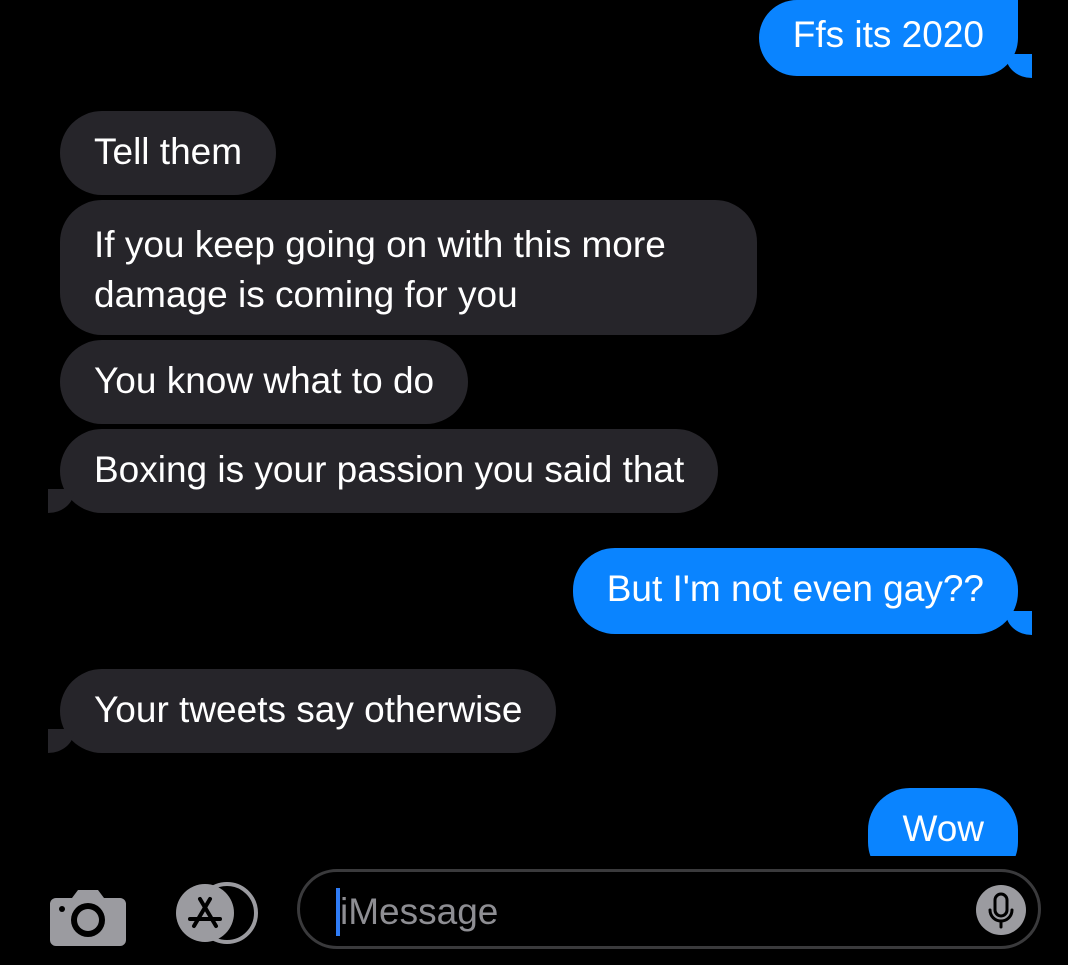 The width and height of the screenshot is (1068, 965). Describe the element at coordinates (795, 588) in the screenshot. I see `message-text: But I'm not even gay??` at that location.